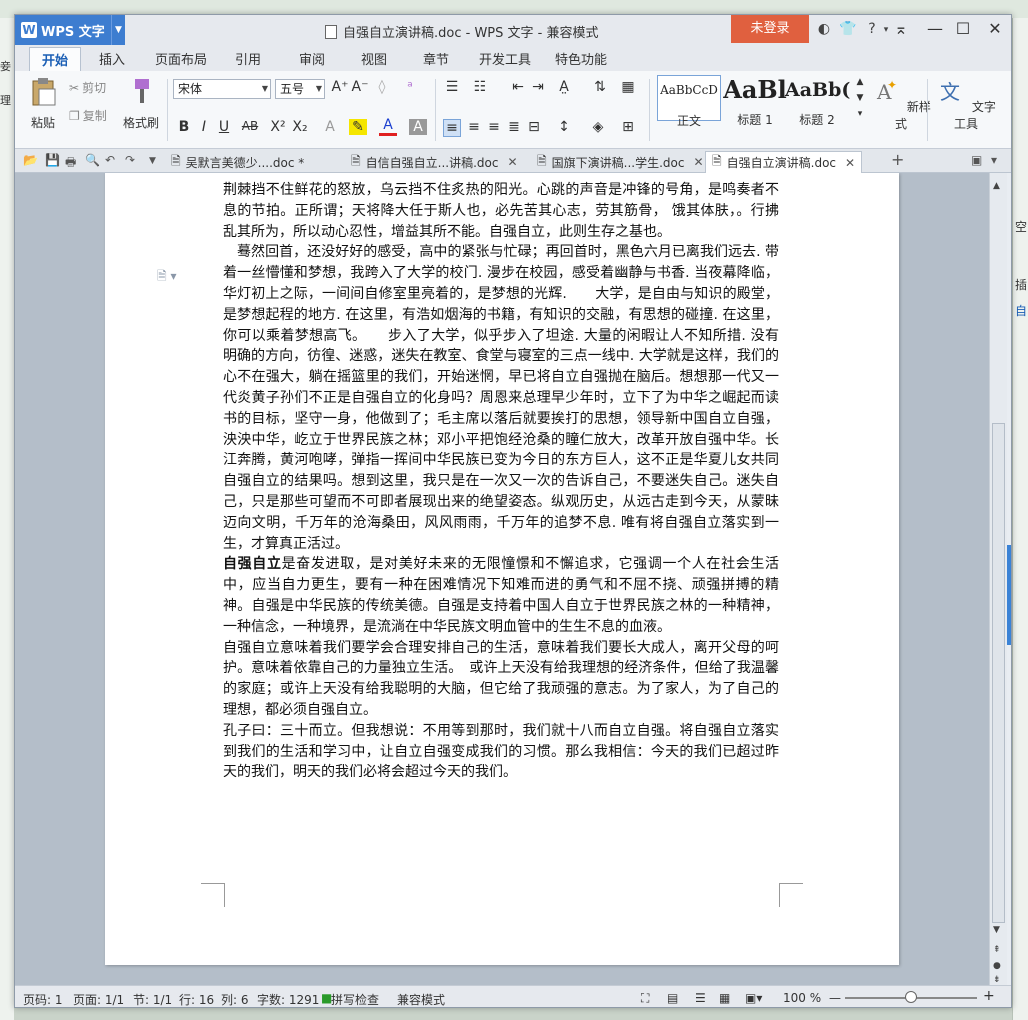  Describe the element at coordinates (30, 160) in the screenshot. I see `open-icon: 📂` at that location.